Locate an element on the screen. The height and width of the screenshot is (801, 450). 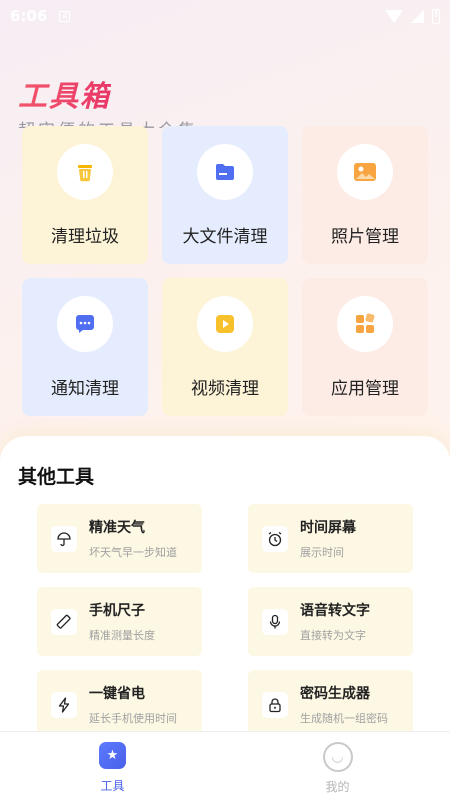
nav-label: 工具 is located at coordinates (112, 786).